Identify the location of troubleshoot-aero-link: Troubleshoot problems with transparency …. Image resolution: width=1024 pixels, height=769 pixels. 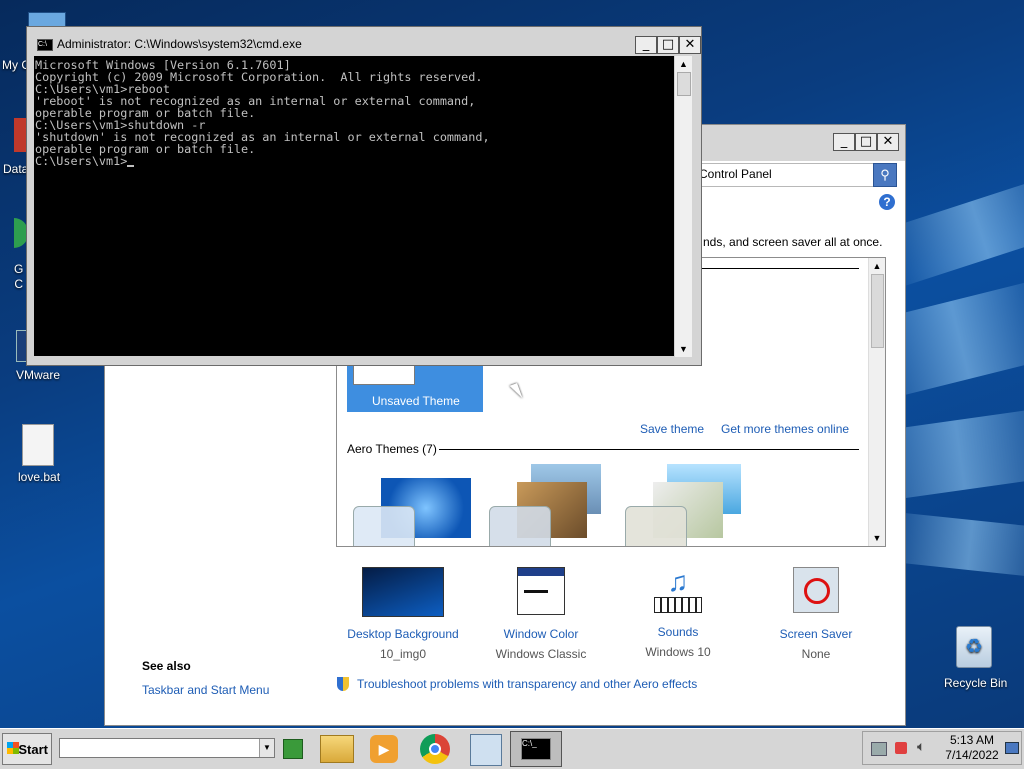
(527, 684).